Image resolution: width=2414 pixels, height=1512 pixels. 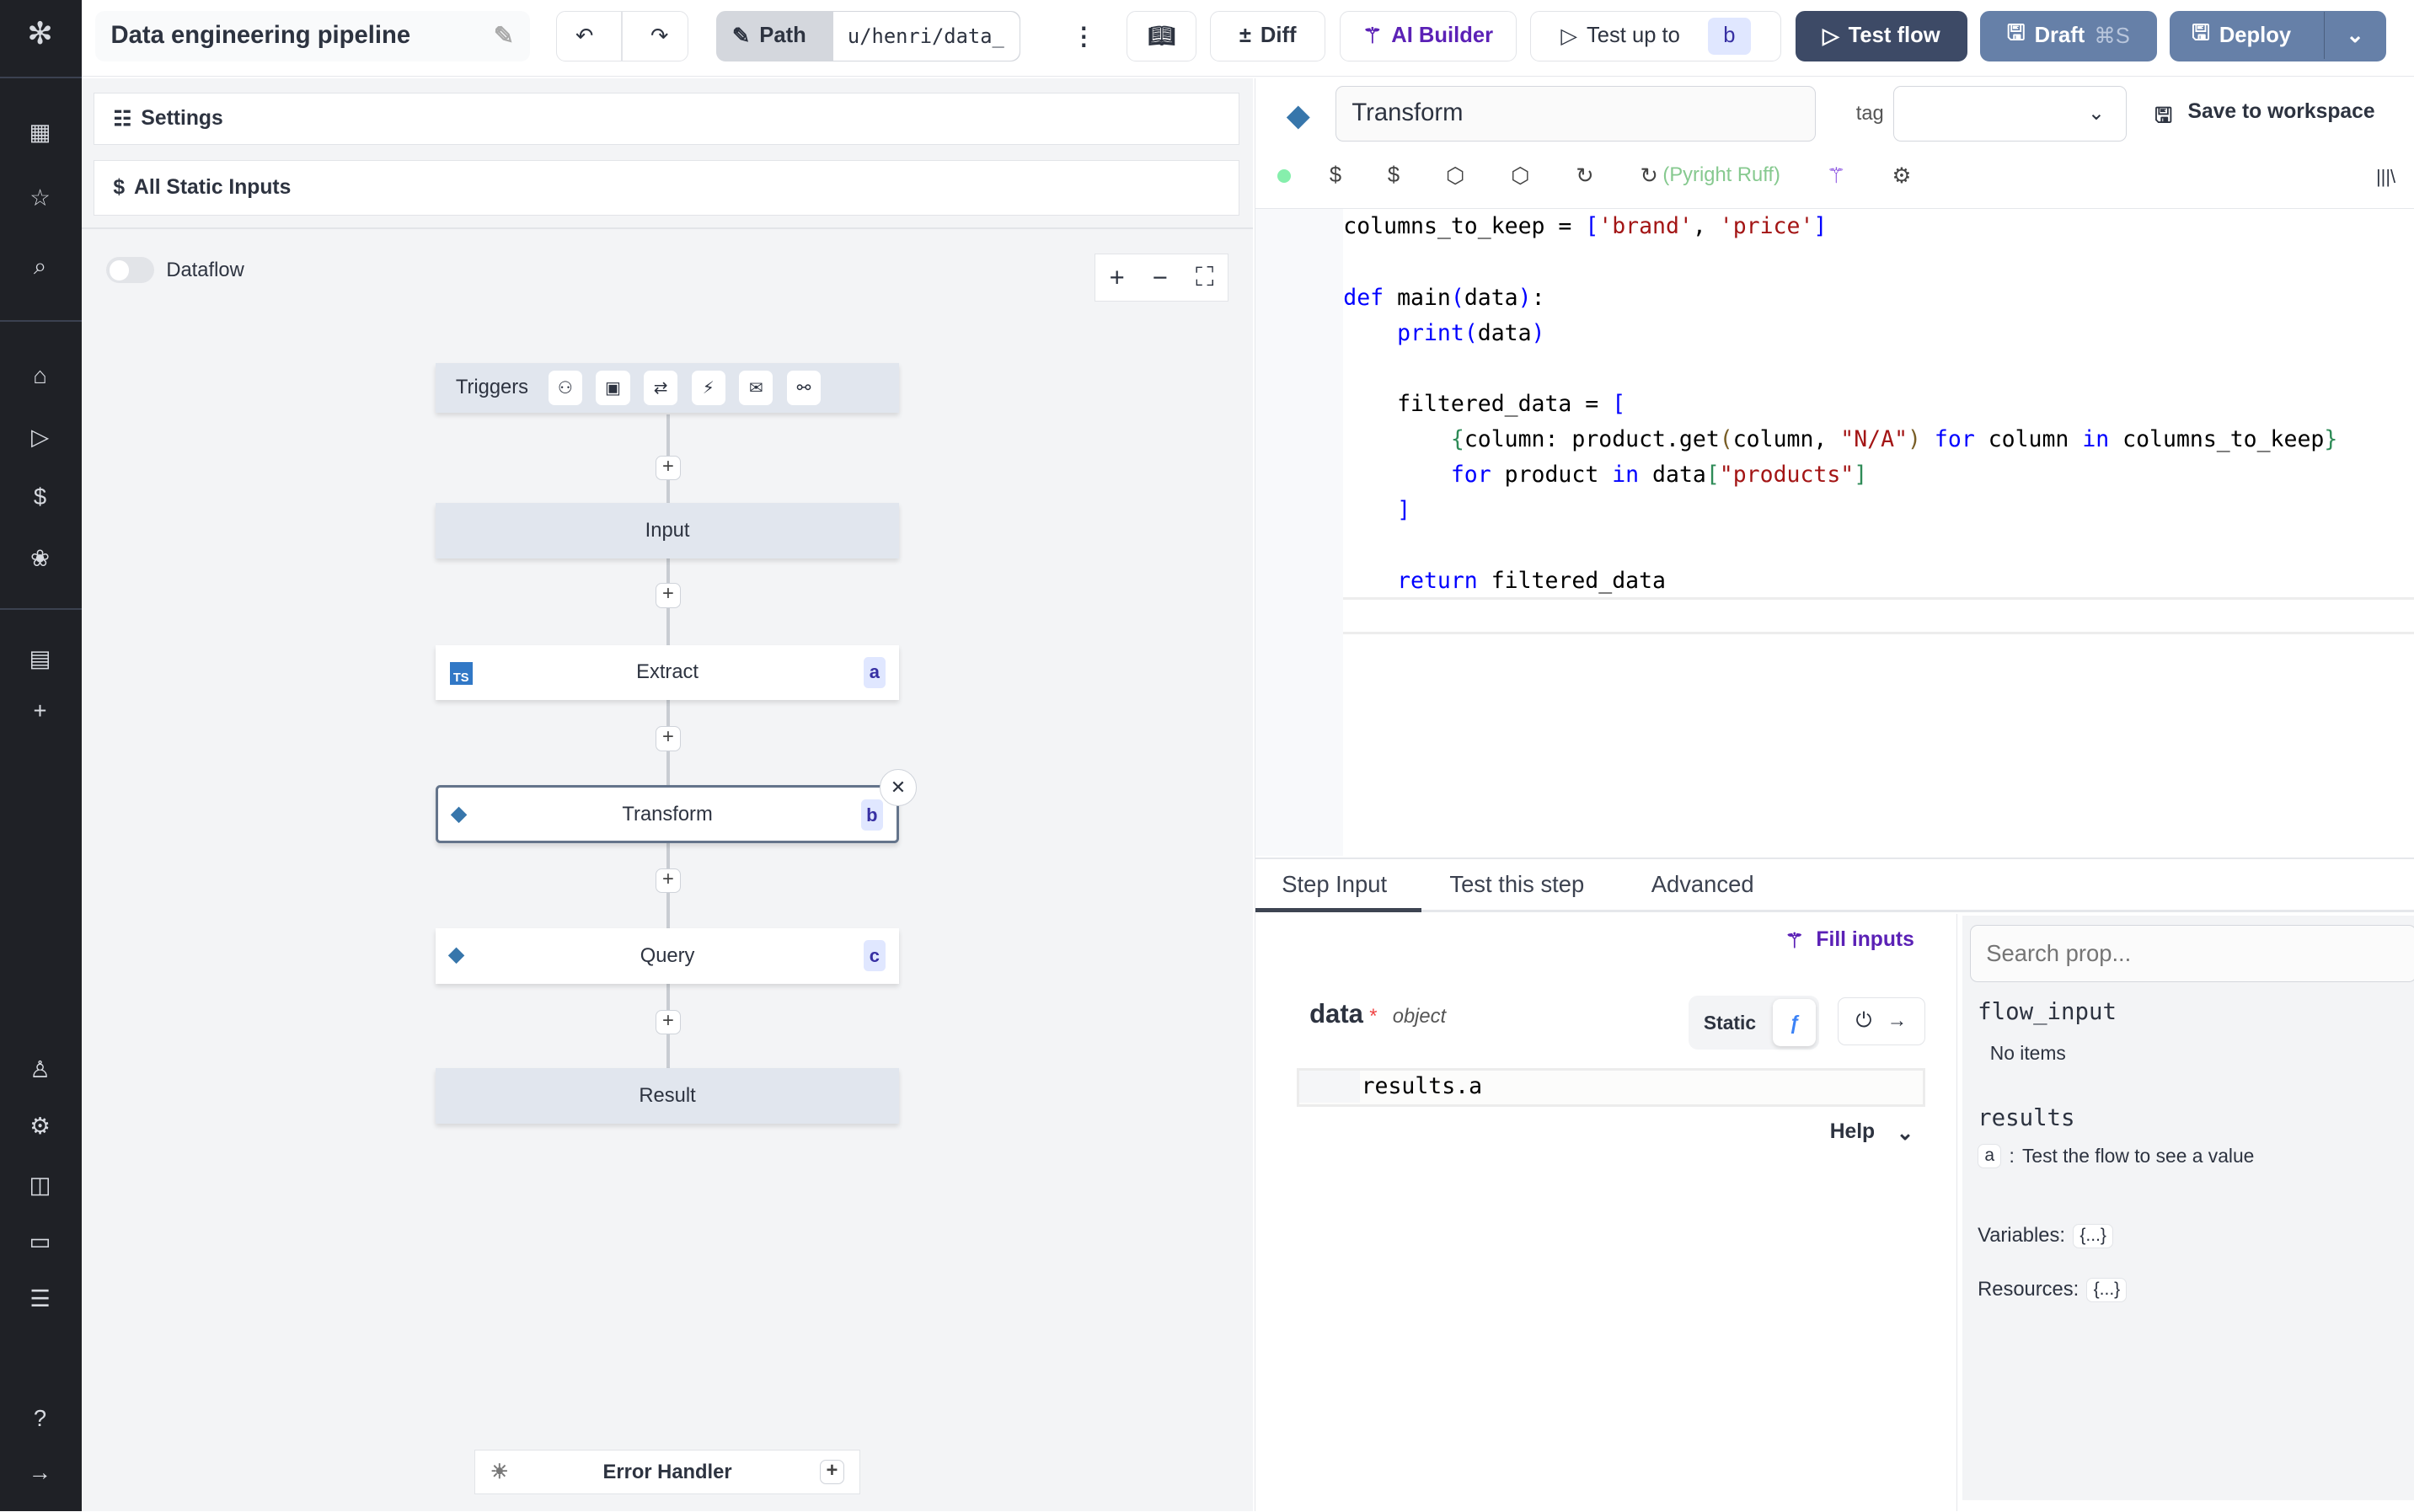 I want to click on result-node: Result, so click(x=668, y=1096).